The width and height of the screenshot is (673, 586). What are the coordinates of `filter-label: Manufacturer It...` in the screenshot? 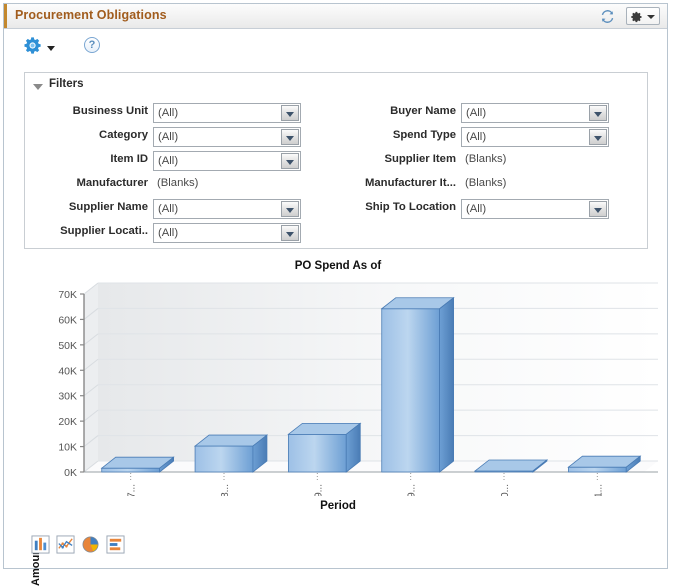 It's located at (410, 183).